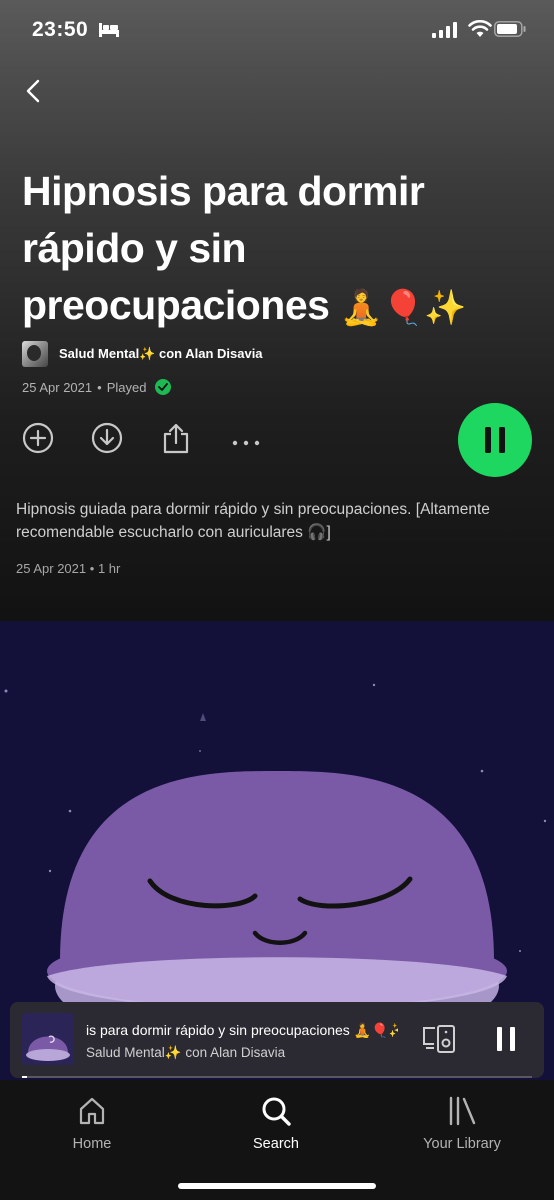 The height and width of the screenshot is (1200, 554). Describe the element at coordinates (109, 568) in the screenshot. I see `episode-duration: 1 hr` at that location.